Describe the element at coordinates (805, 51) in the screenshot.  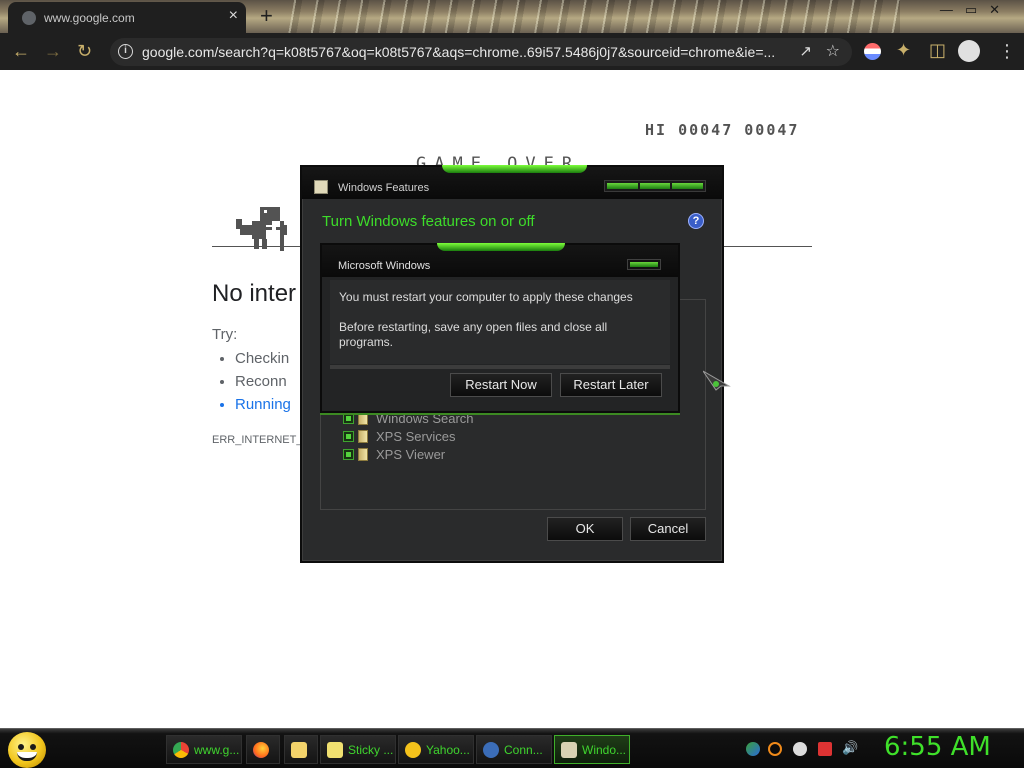
I see `share-icon: ↗` at that location.